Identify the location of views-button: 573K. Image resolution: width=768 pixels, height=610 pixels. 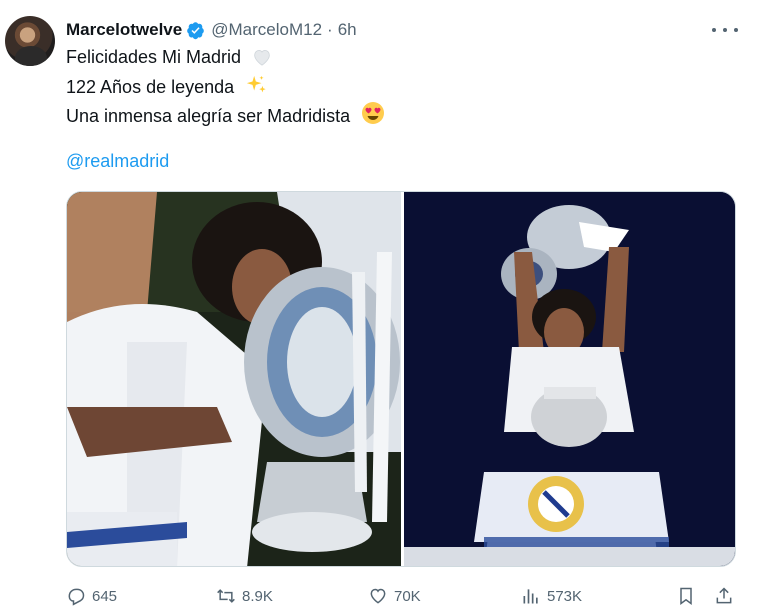
(551, 596).